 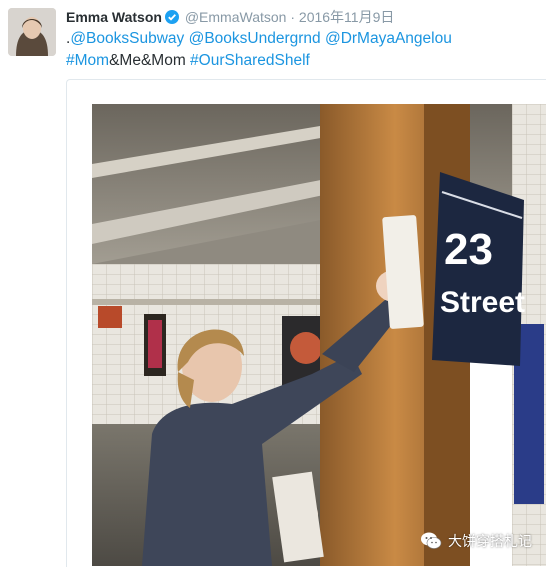 I want to click on mention-link: @BooksUndergrnd, so click(x=255, y=38).